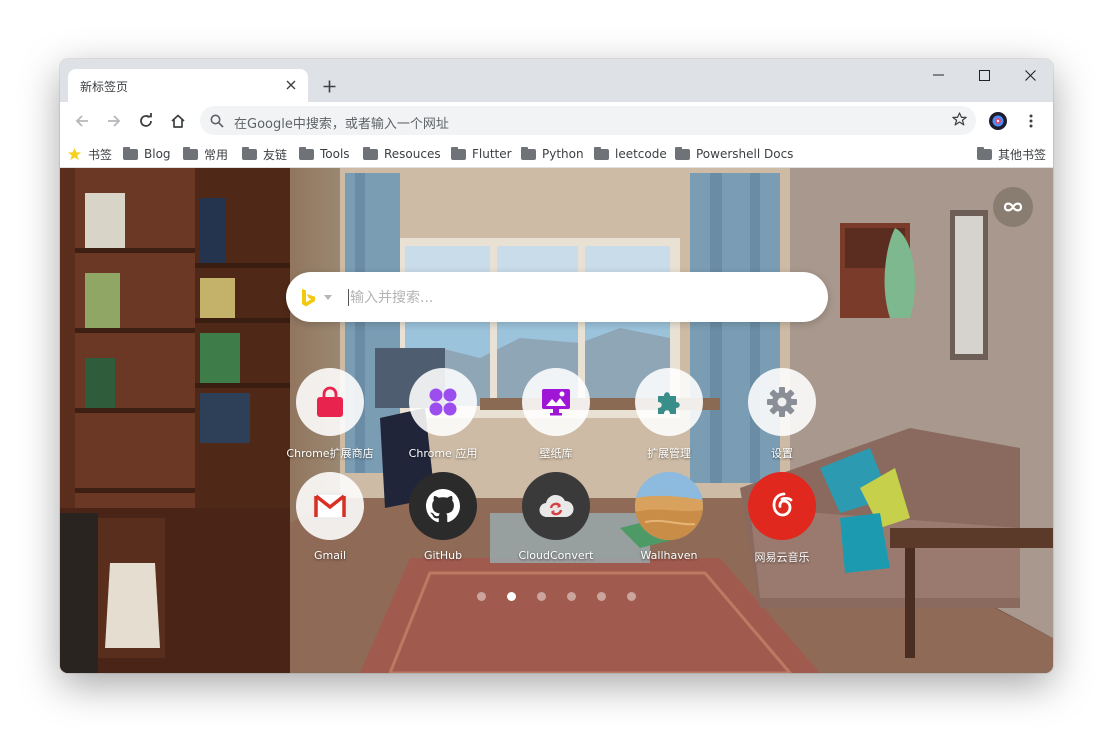 This screenshot has height=733, width=1113. What do you see at coordinates (443, 402) in the screenshot?
I see `apps-grid-icon` at bounding box center [443, 402].